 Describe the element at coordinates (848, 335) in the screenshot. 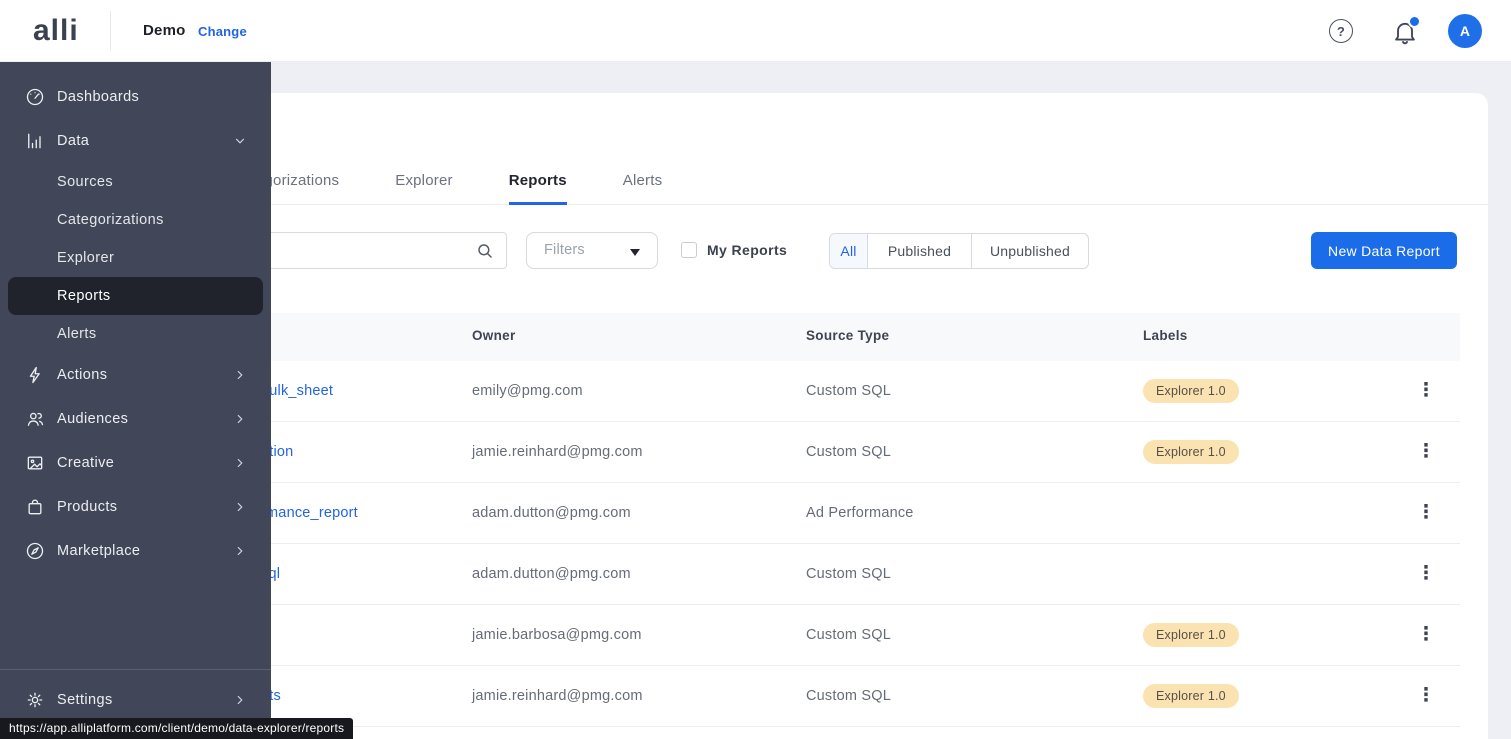

I see `column-source-type: Source Type` at that location.